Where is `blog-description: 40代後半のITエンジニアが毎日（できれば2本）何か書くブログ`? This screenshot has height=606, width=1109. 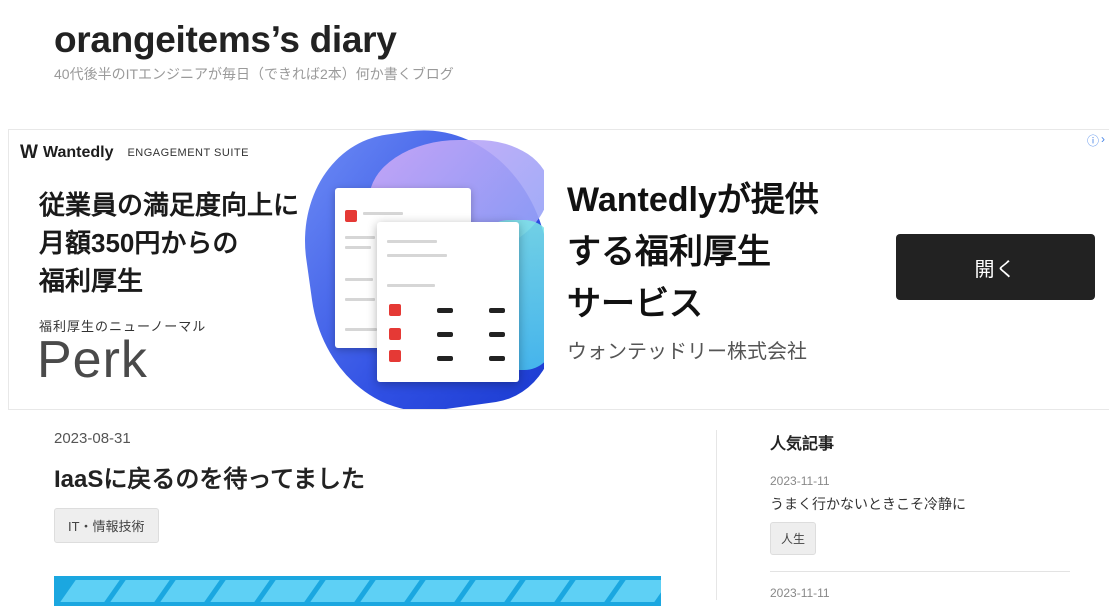 blog-description: 40代後半のITエンジニアが毎日（できれば2本）何か書くブログ is located at coordinates (254, 74).